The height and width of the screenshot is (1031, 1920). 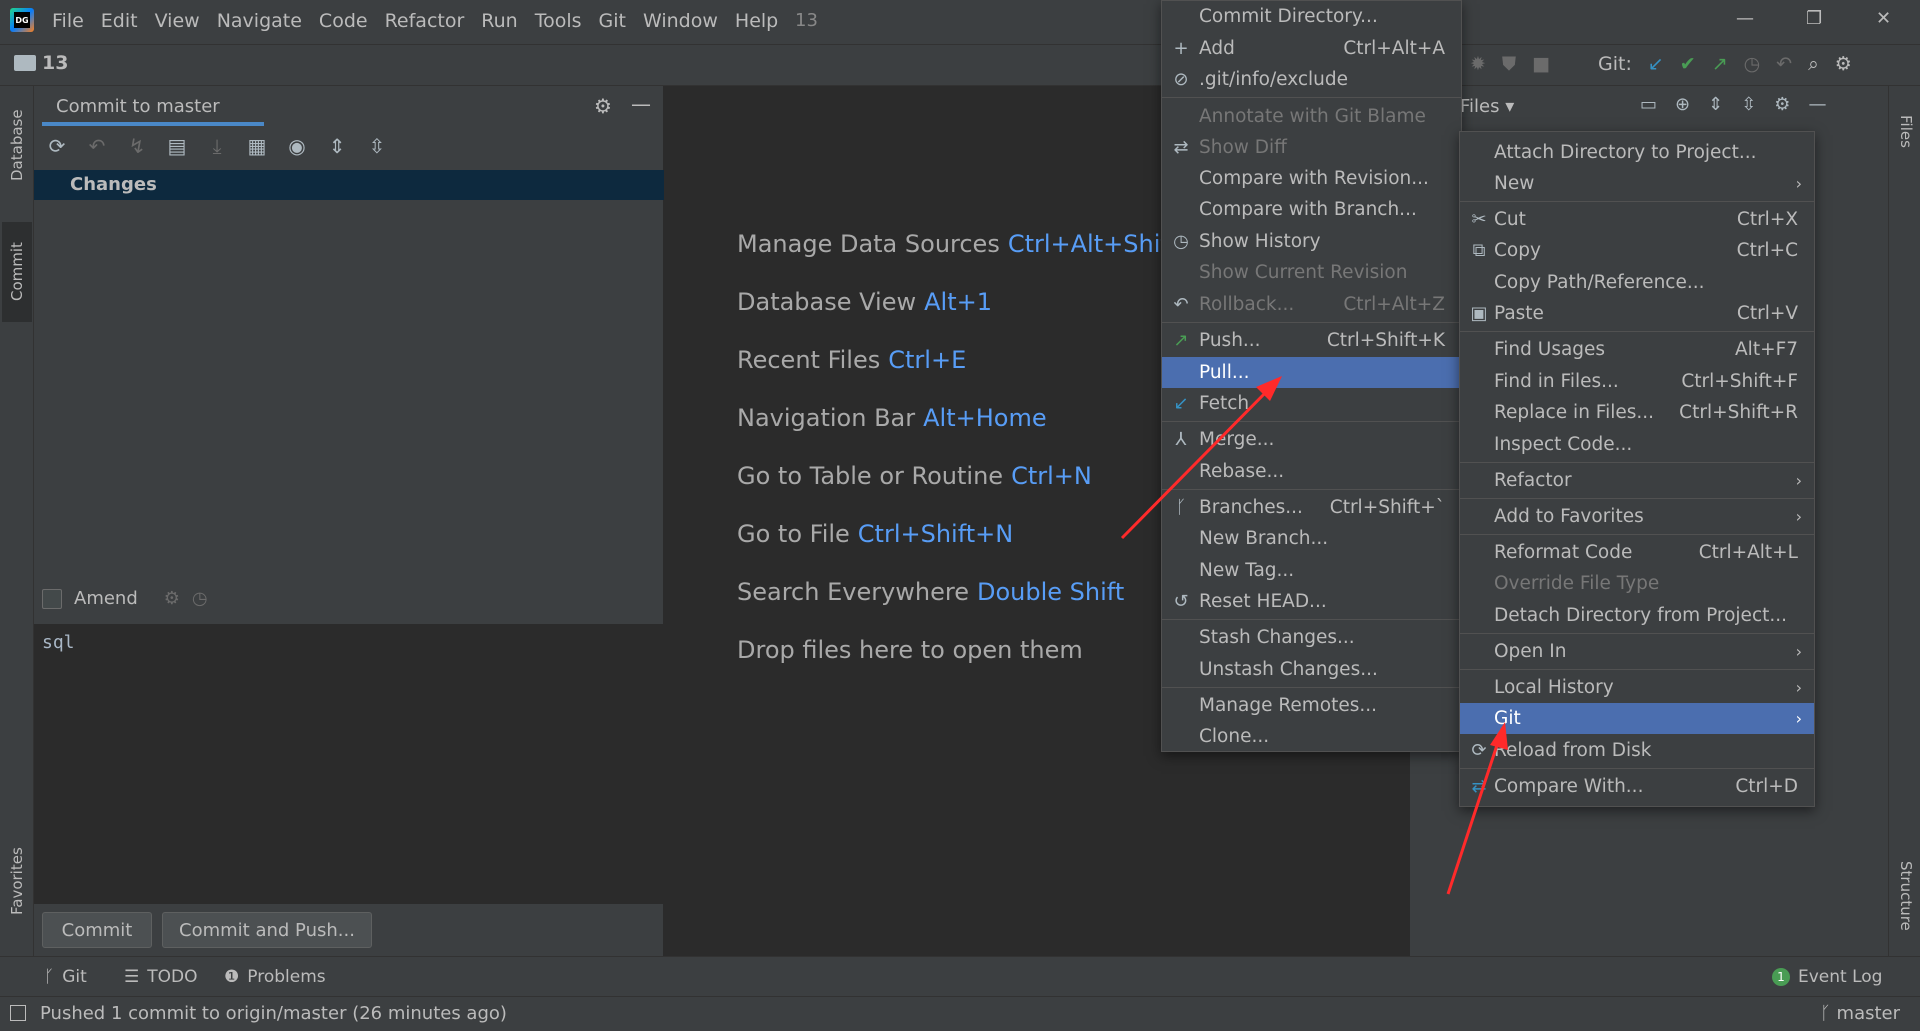 I want to click on todo-list-icon: ☰, so click(x=132, y=977).